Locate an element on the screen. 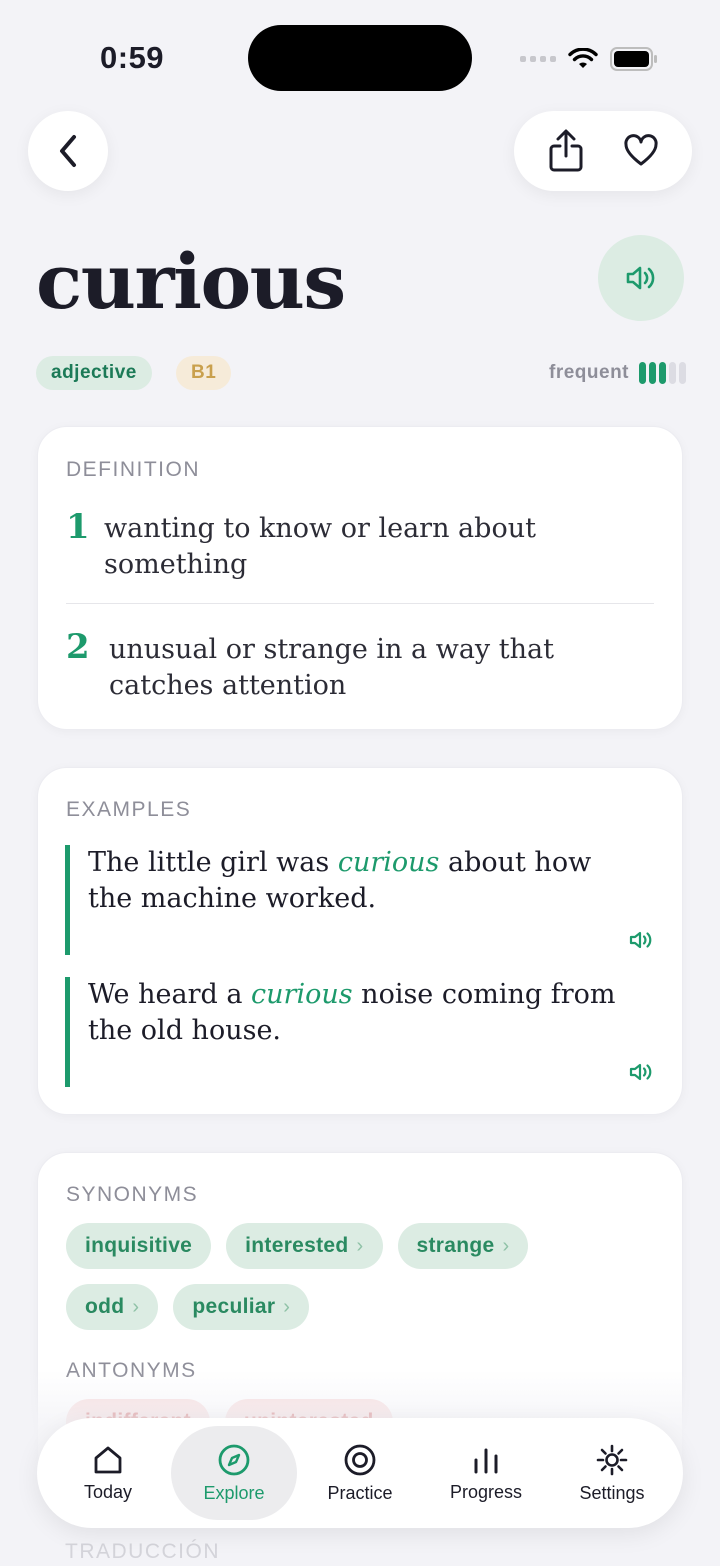 This screenshot has width=720, height=1566. synonyms-row: inquisitive interested › strange › is located at coordinates (297, 1246).